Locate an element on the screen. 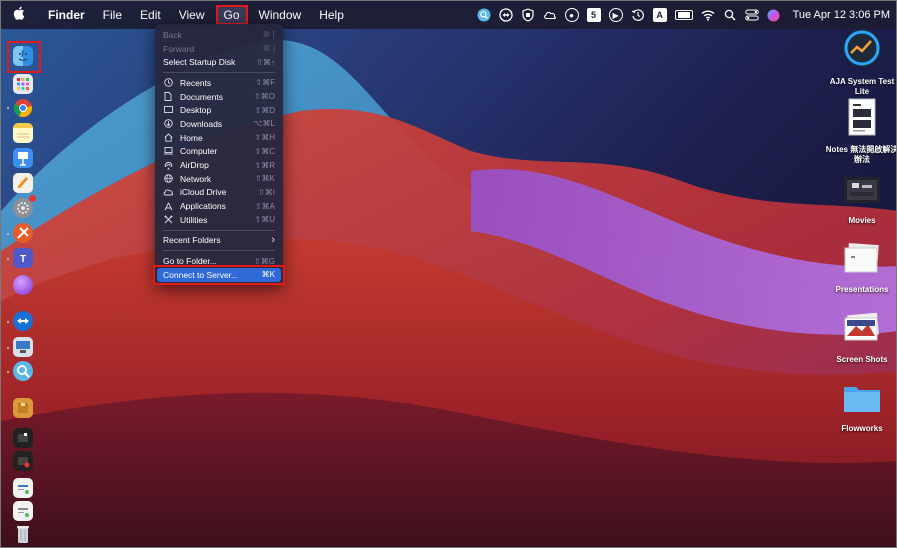 The width and height of the screenshot is (897, 548). chevron-right-icon: › is located at coordinates (273, 240).